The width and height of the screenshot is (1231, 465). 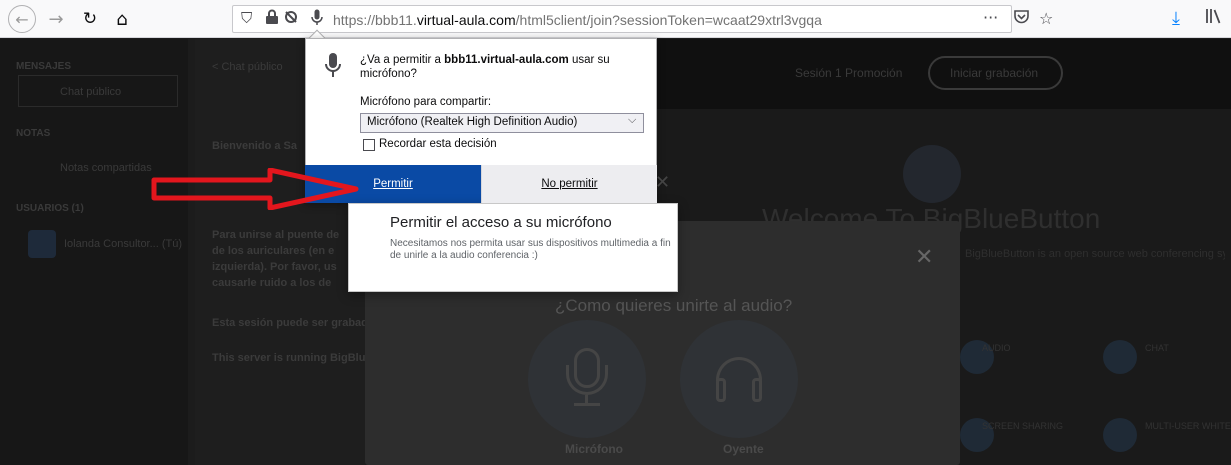 I want to click on chevron-down-icon: ⌵, so click(x=632, y=120).